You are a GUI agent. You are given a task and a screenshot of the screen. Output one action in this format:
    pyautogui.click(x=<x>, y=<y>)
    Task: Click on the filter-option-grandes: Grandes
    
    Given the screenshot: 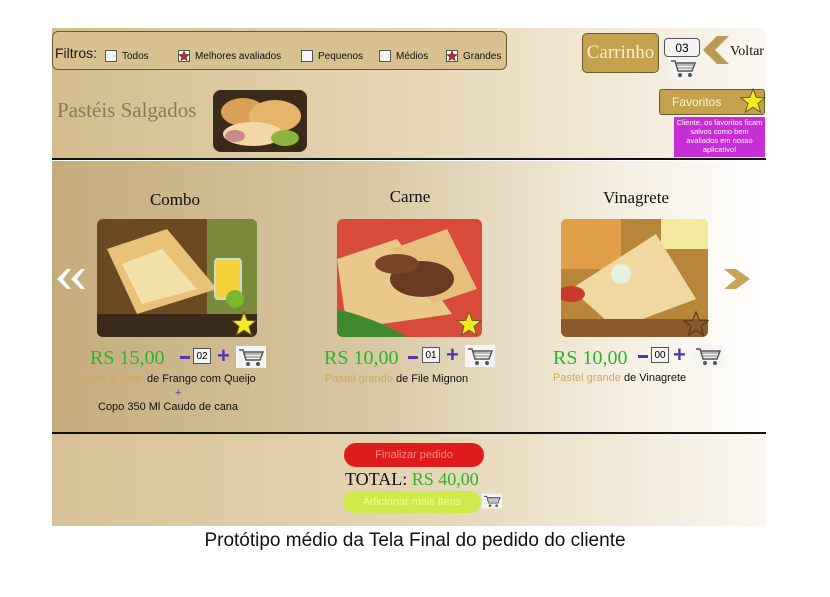 What is the action you would take?
    pyautogui.click(x=473, y=56)
    